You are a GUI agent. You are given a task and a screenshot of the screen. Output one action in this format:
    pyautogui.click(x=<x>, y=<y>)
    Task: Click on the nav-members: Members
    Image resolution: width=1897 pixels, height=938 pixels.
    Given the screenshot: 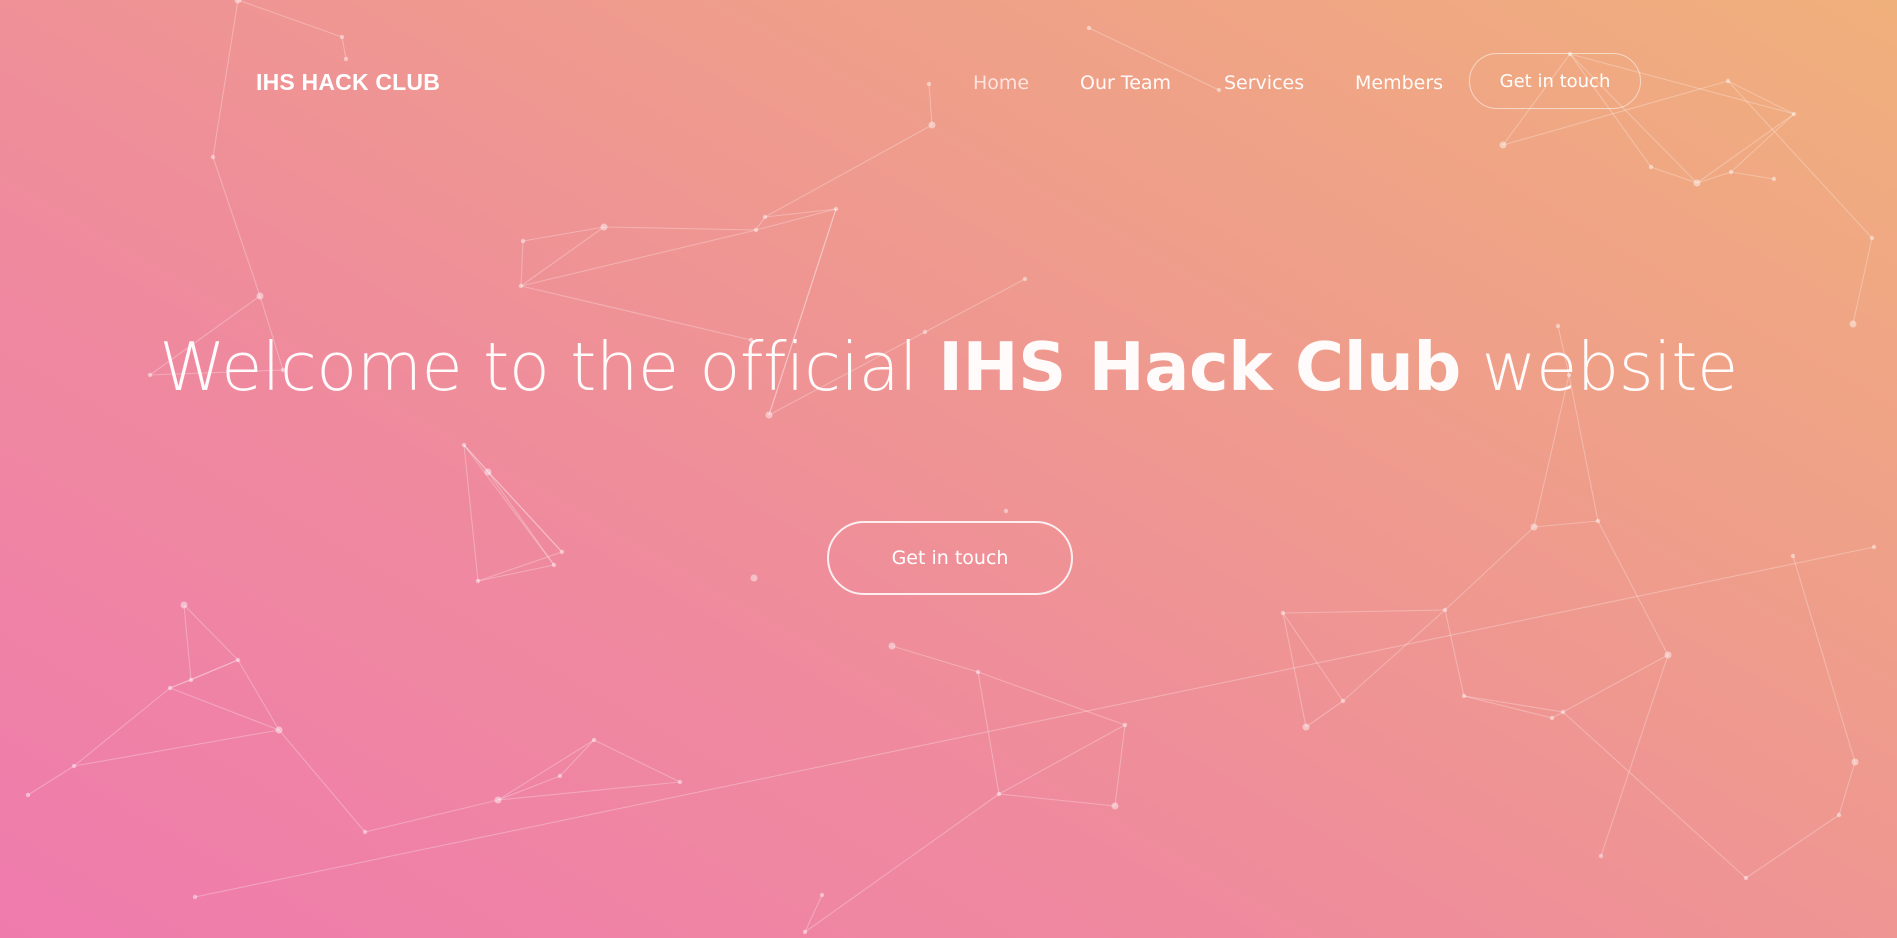 What is the action you would take?
    pyautogui.click(x=1399, y=83)
    